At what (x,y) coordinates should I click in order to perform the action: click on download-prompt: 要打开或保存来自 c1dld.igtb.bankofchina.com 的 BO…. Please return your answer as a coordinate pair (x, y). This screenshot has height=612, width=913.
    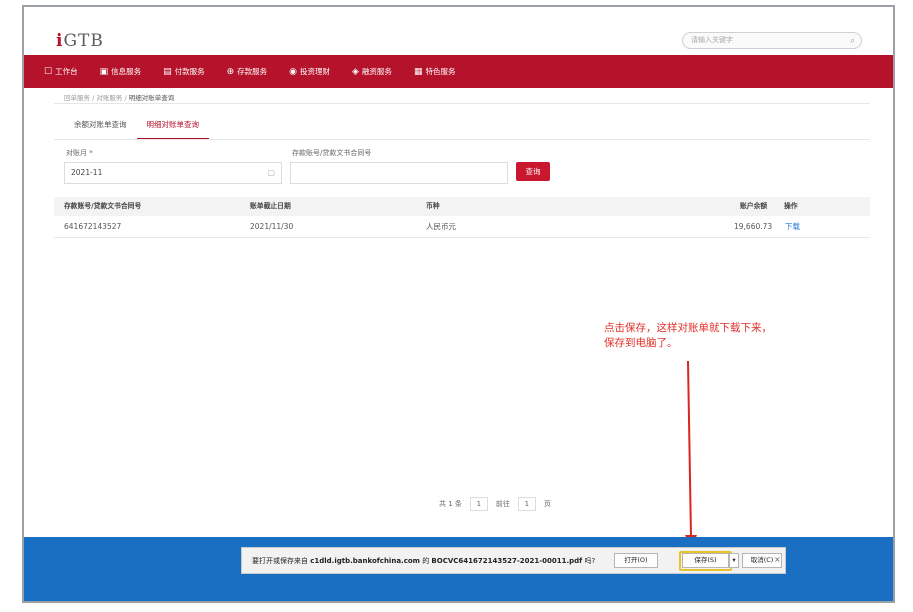
    Looking at the image, I should click on (424, 561).